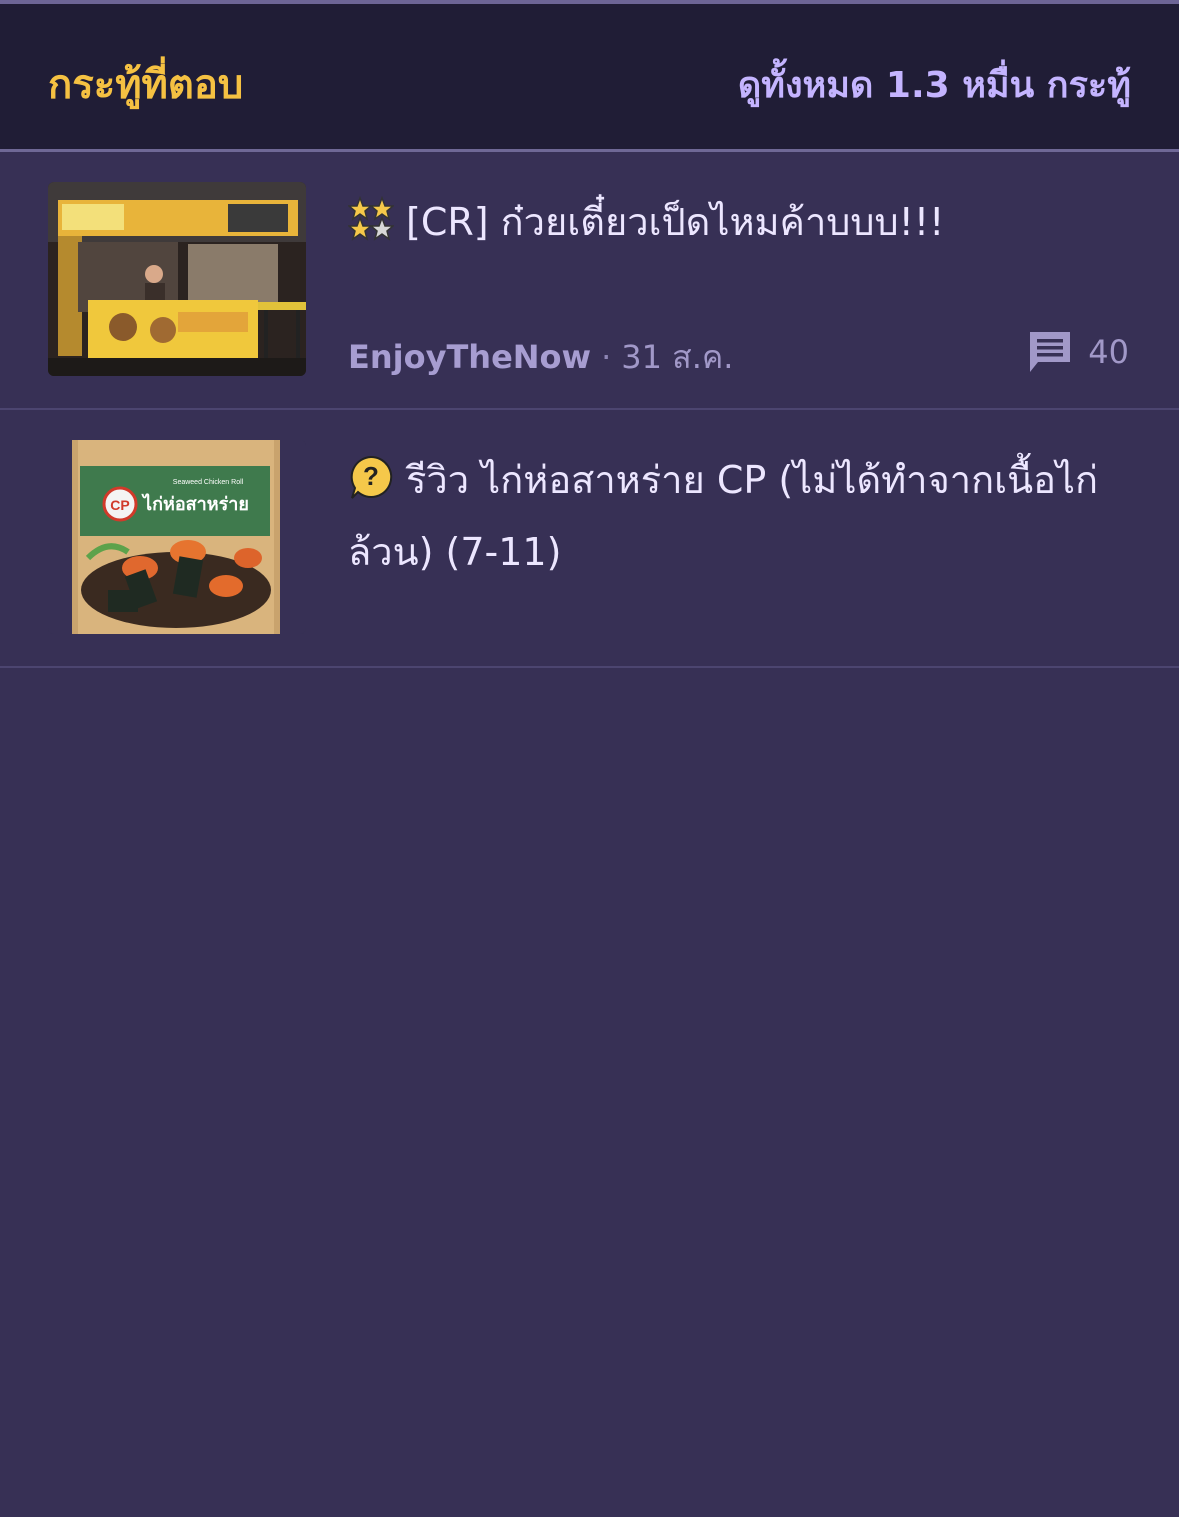  I want to click on view-all-link: ดูทั้งหมด 1.3 หมื่น กระทู้, so click(934, 84).